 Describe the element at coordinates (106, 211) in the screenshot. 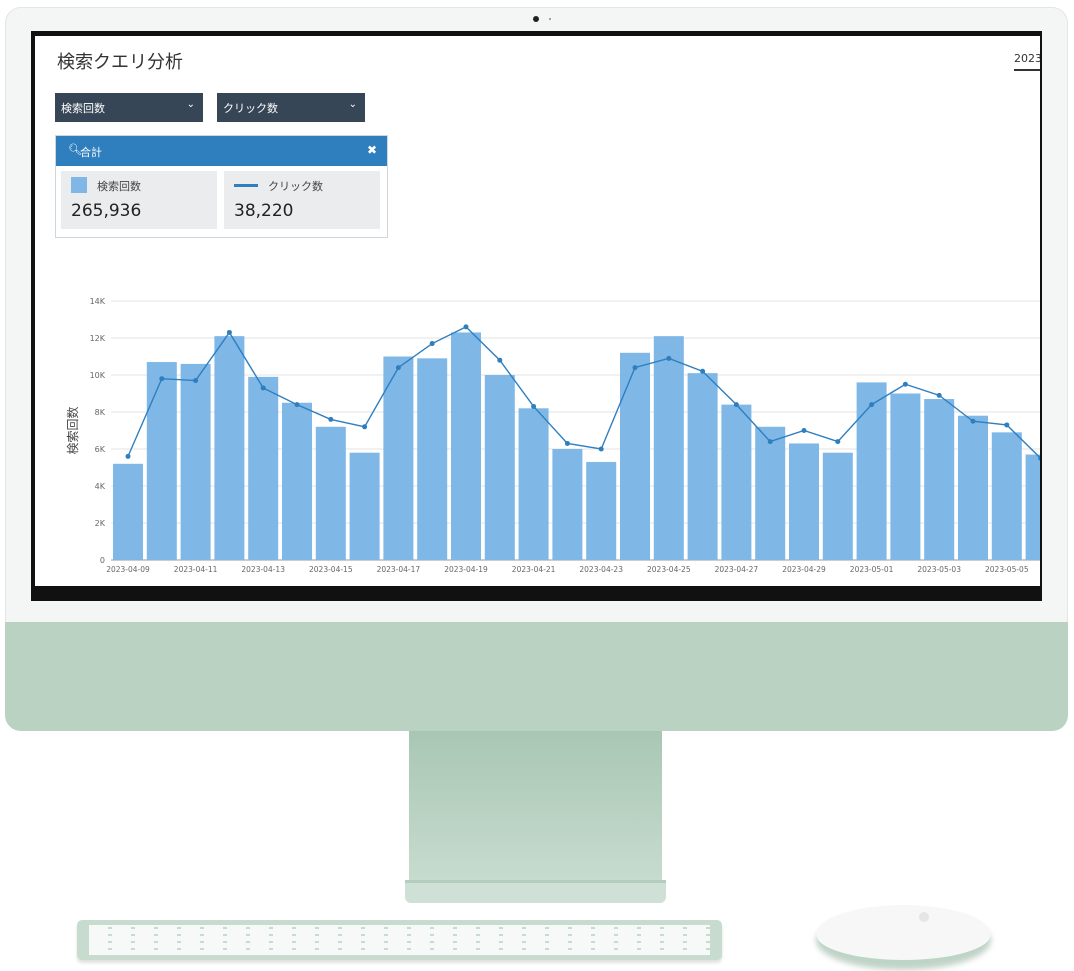

I see `kpi-value: 265,936` at that location.